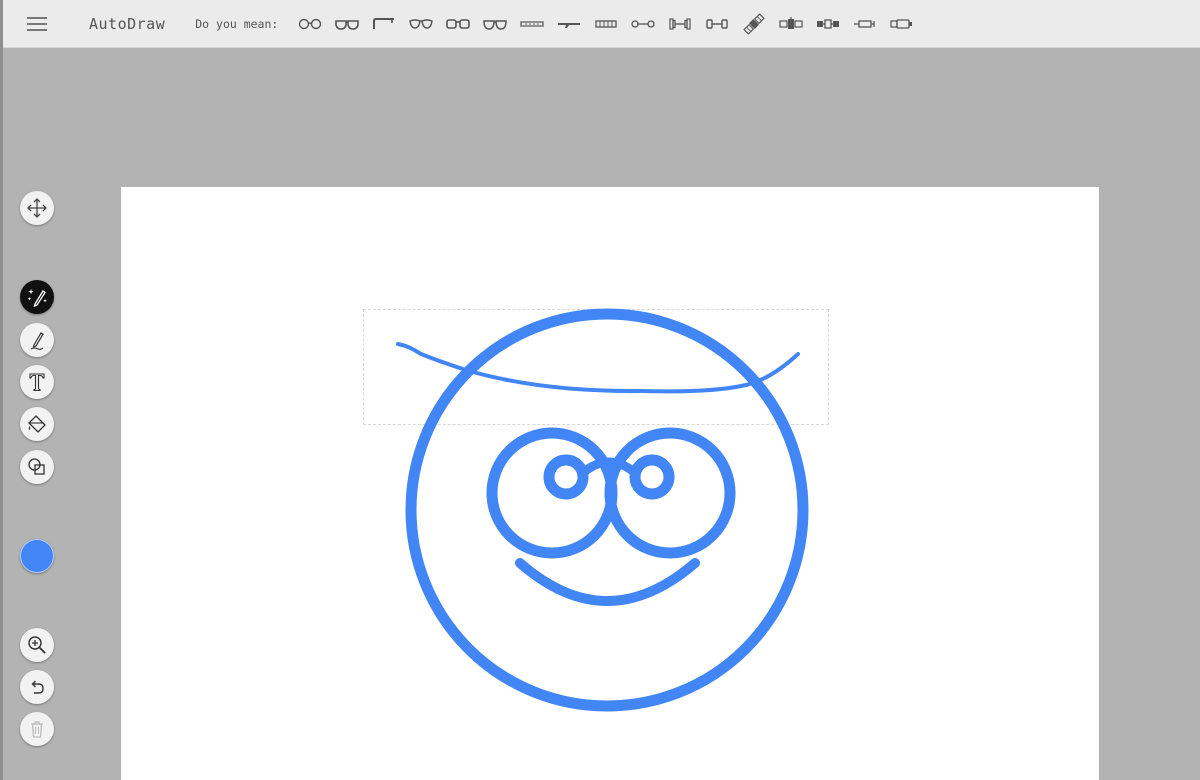  I want to click on space-station-icon, so click(791, 22).